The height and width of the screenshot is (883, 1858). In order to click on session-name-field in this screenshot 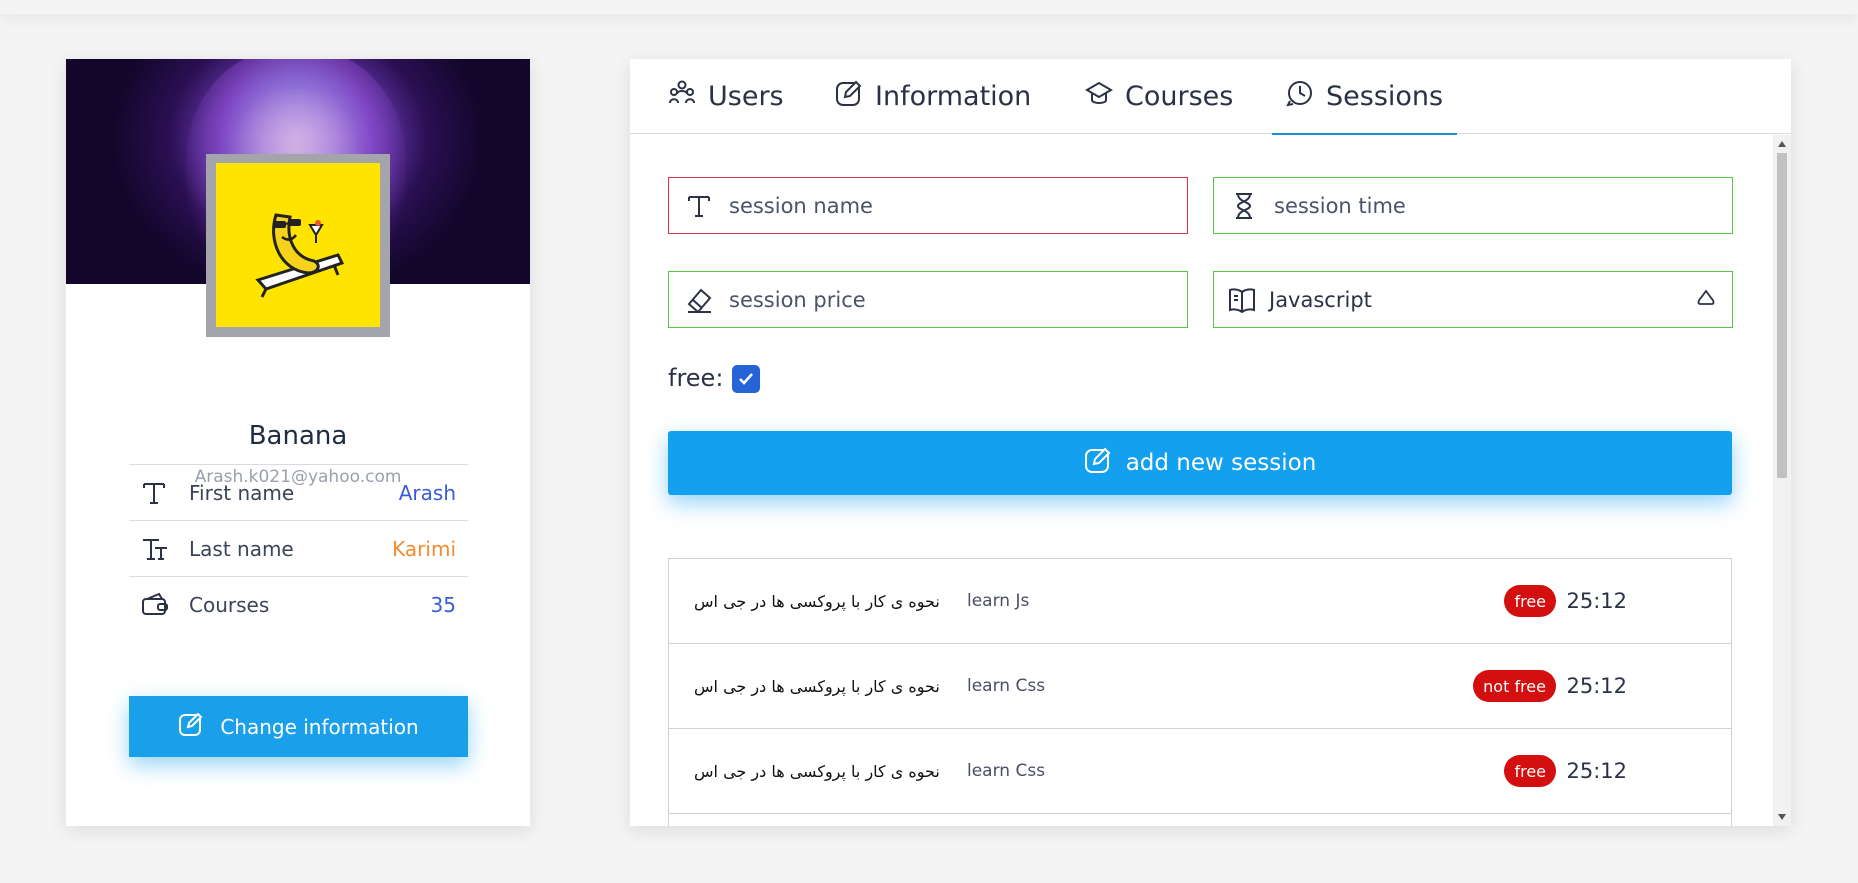, I will do `click(928, 205)`.